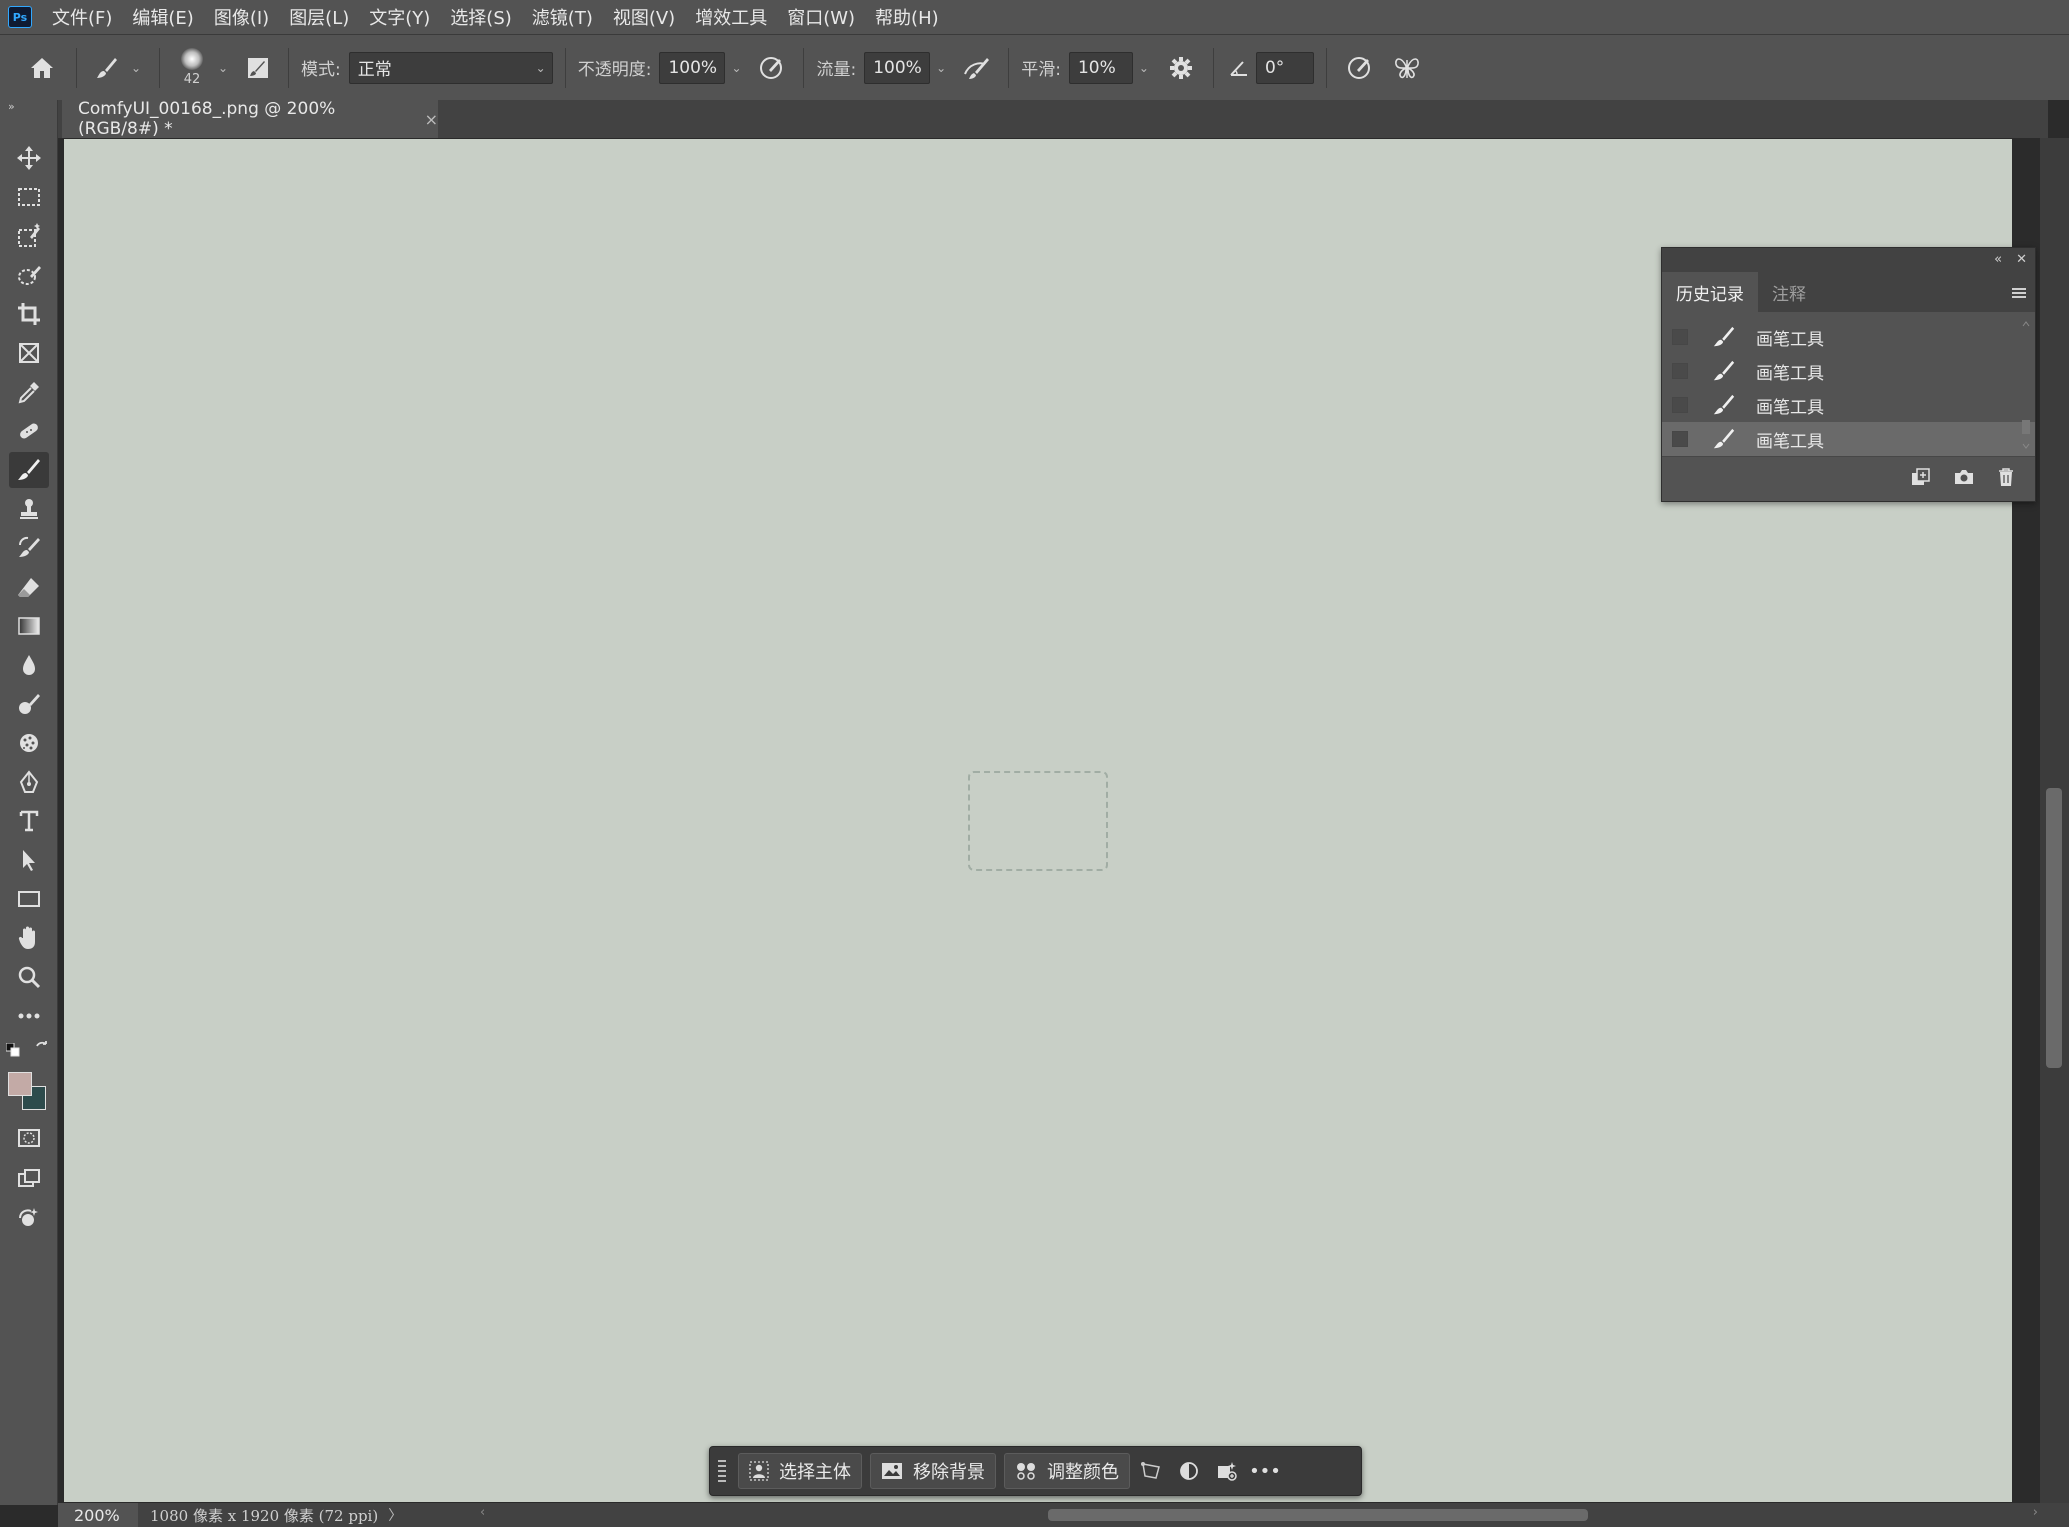 The image size is (2069, 1527). I want to click on generative-fill-icon, so click(1227, 1471).